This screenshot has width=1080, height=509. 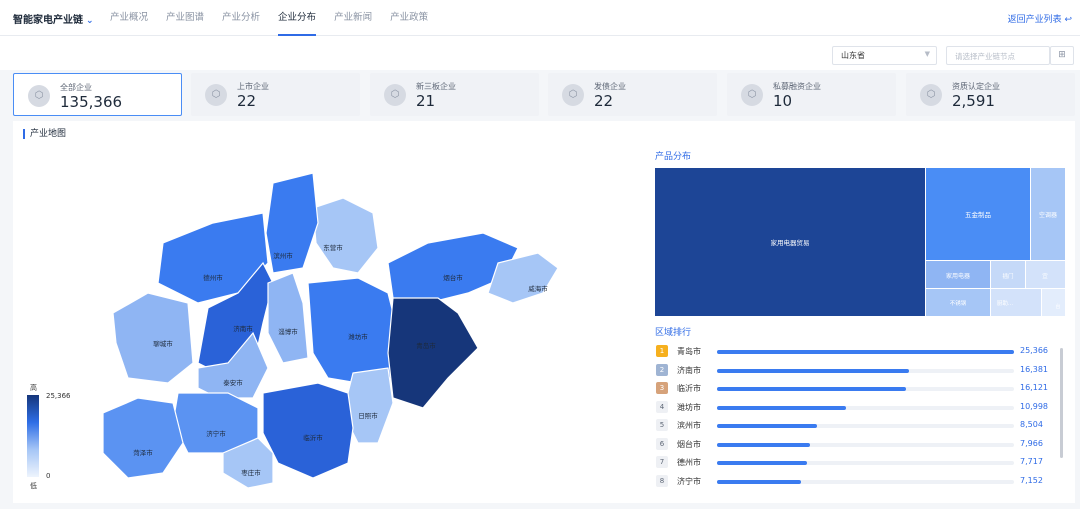 What do you see at coordinates (673, 333) in the screenshot?
I see `ranking-title: 区域排行` at bounding box center [673, 333].